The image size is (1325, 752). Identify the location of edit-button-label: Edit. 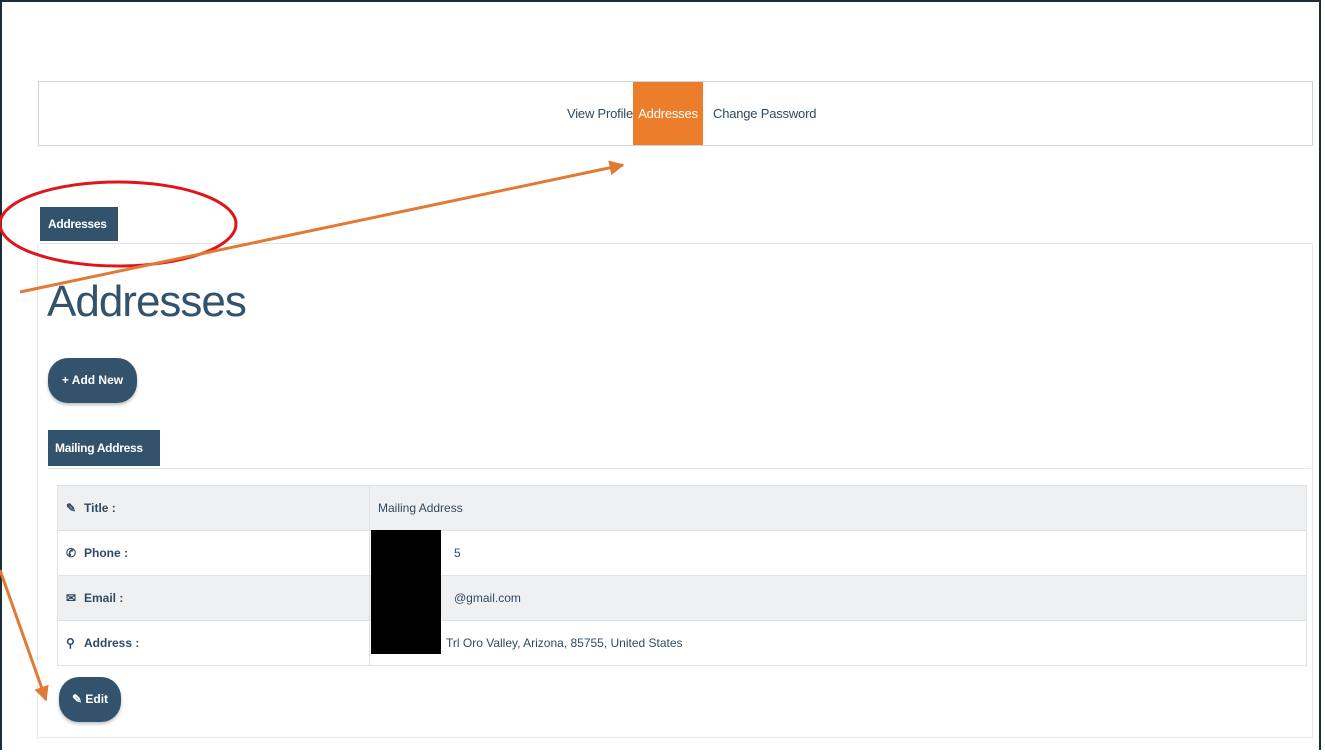
(97, 699).